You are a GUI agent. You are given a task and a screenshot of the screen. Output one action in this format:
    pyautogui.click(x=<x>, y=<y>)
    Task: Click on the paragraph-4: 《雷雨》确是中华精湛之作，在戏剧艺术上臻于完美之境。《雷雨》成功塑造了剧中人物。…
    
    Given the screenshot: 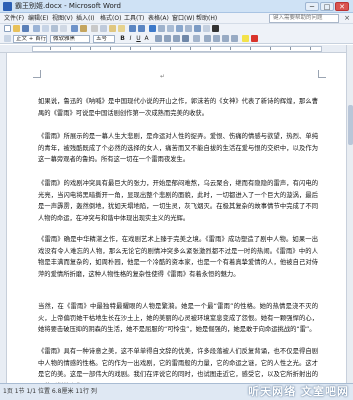 What is the action you would take?
    pyautogui.click(x=178, y=257)
    